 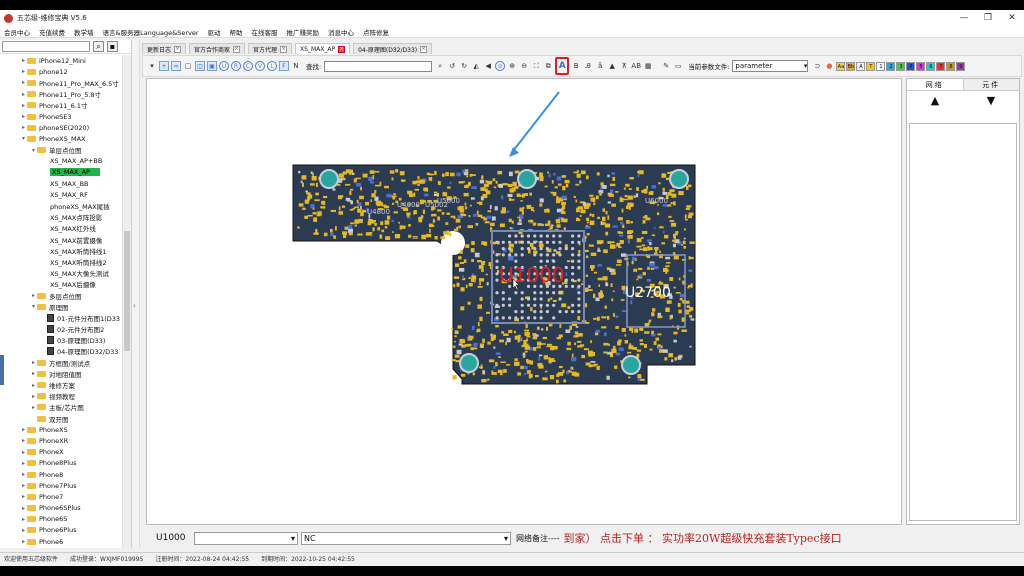 What do you see at coordinates (452, 66) in the screenshot?
I see `rotate-left-icon: ↺` at bounding box center [452, 66].